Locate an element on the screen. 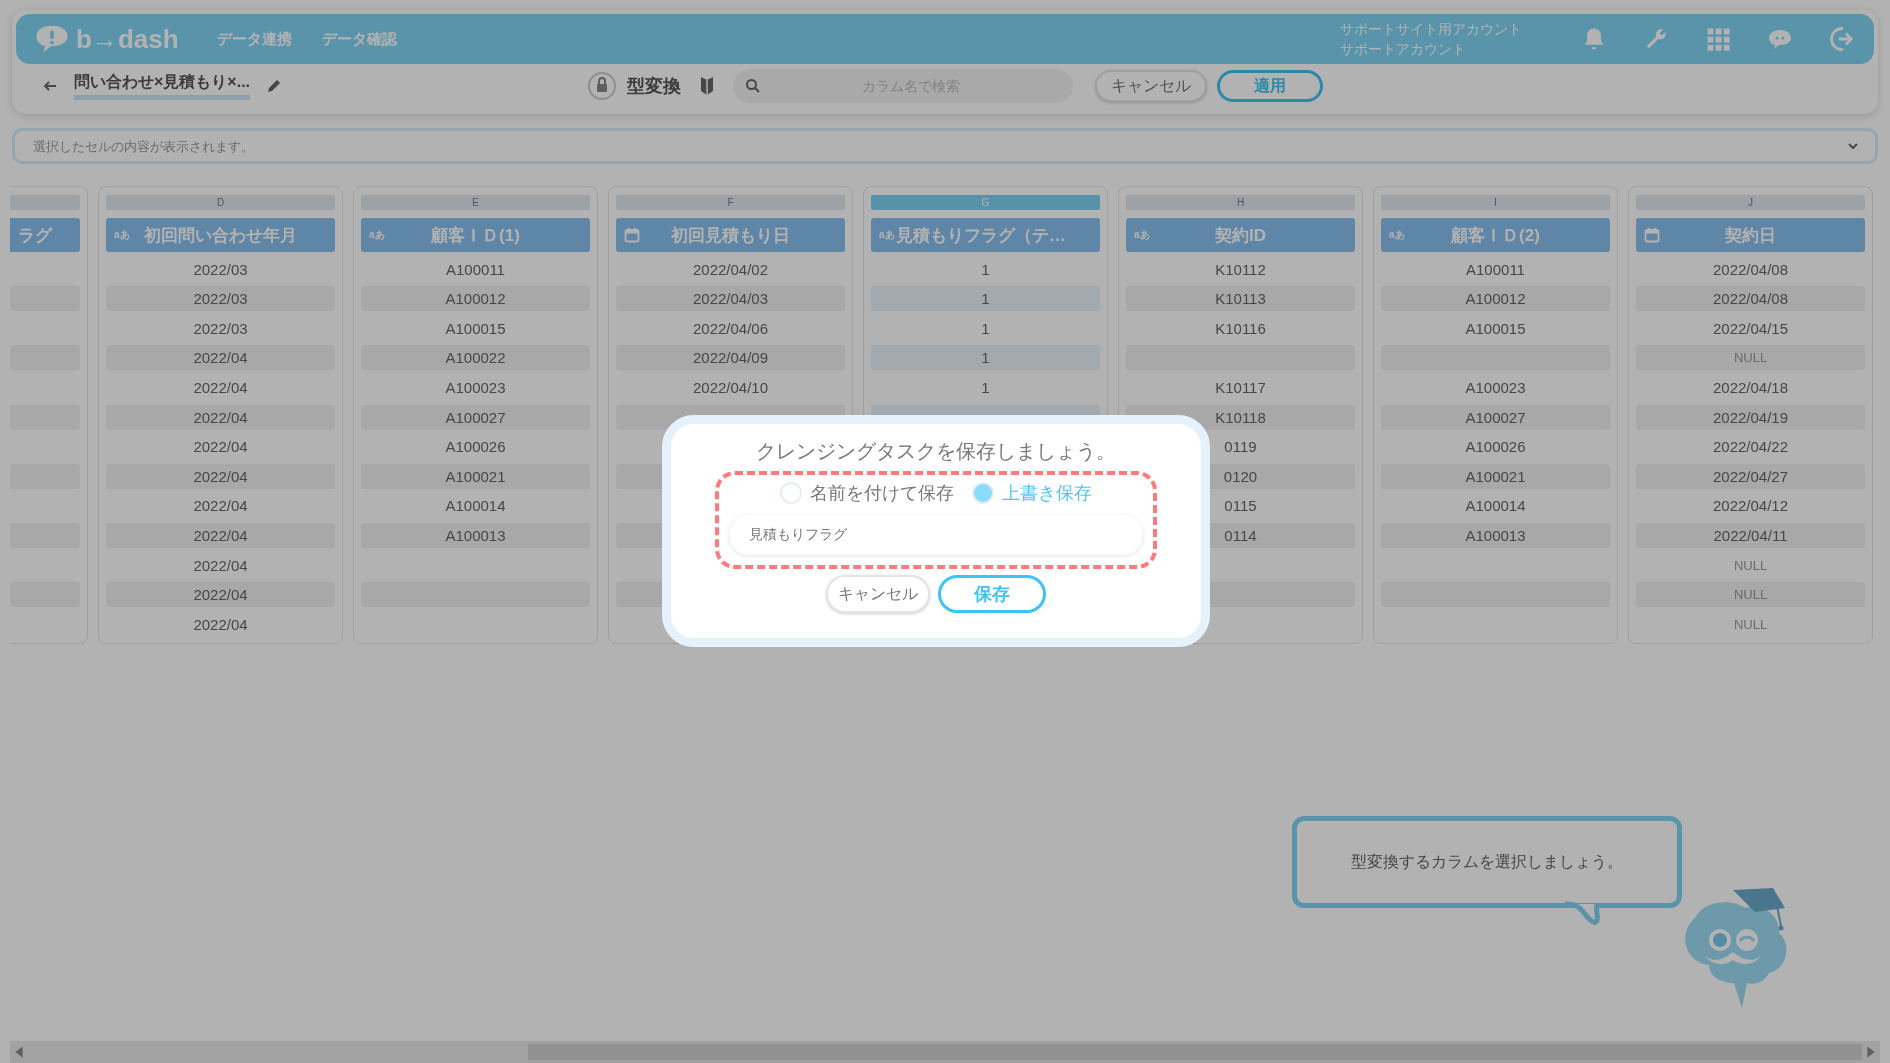 The image size is (1890, 1063). column-title: 契約日 is located at coordinates (1750, 235).